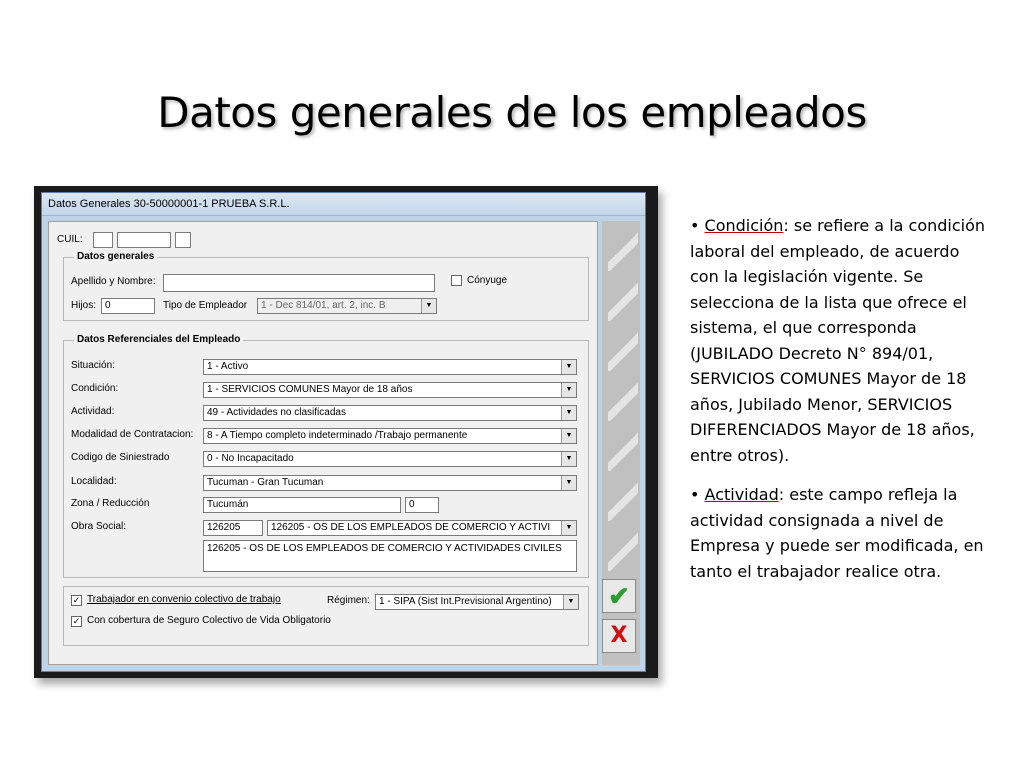  I want to click on cuil-number-field, so click(144, 240).